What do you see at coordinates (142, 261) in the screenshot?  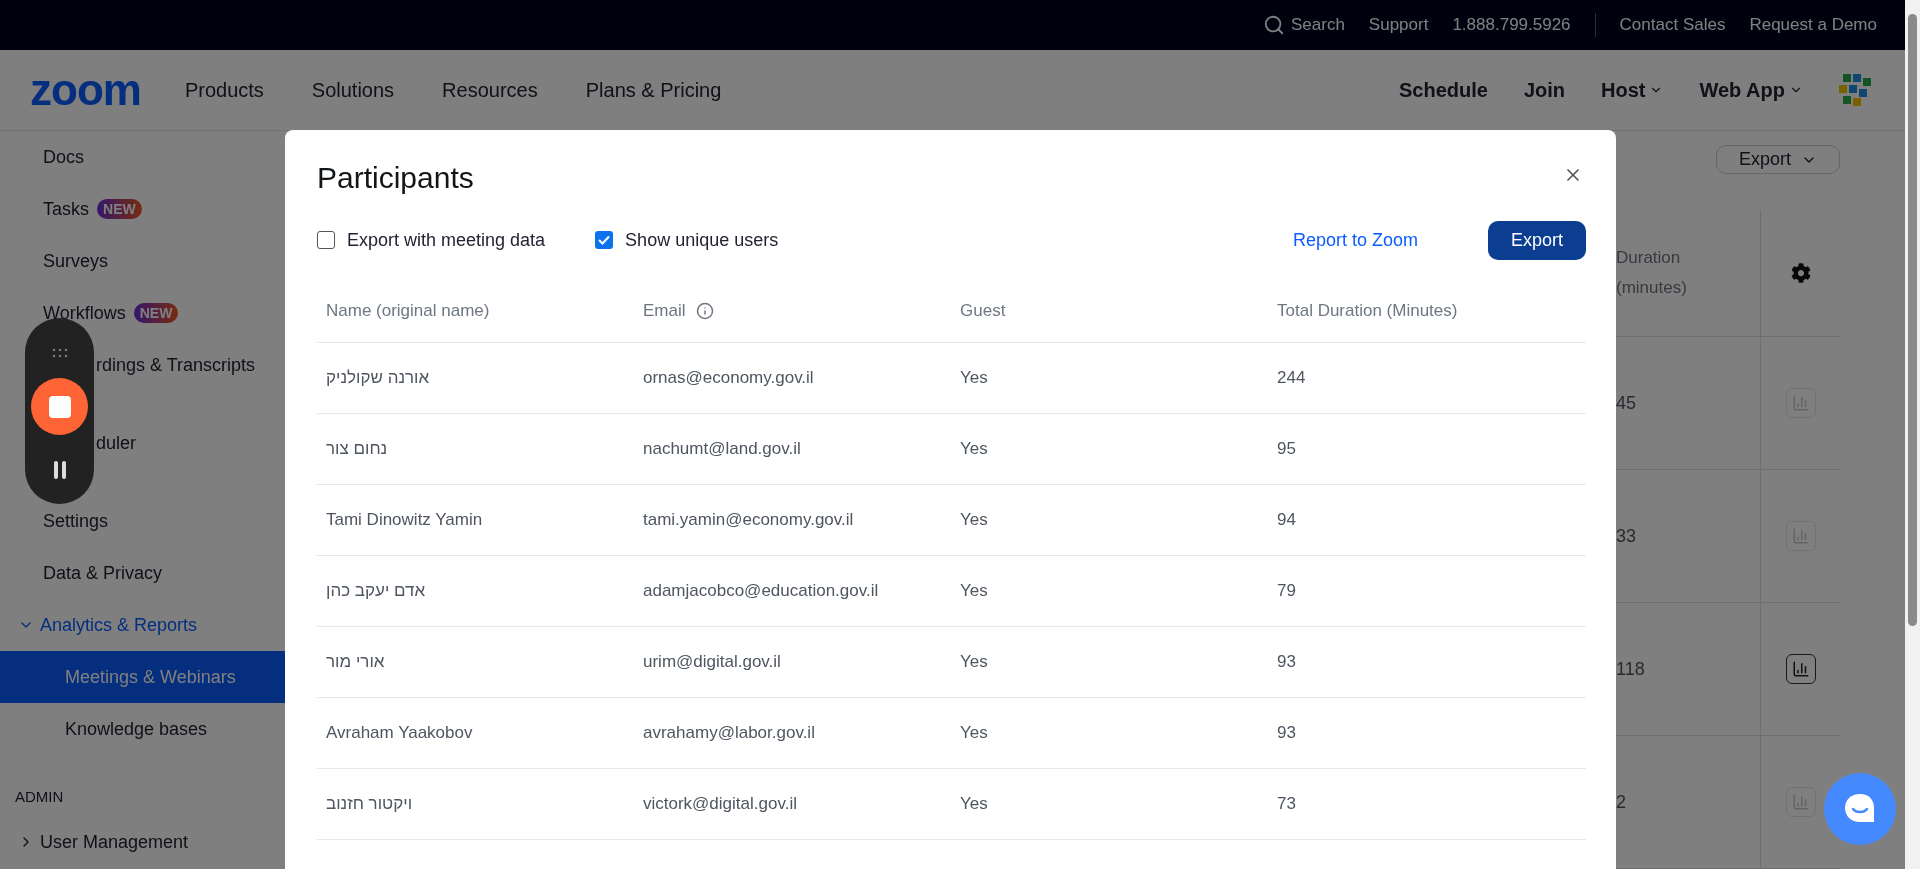 I see `sidebar-item: Surveys` at bounding box center [142, 261].